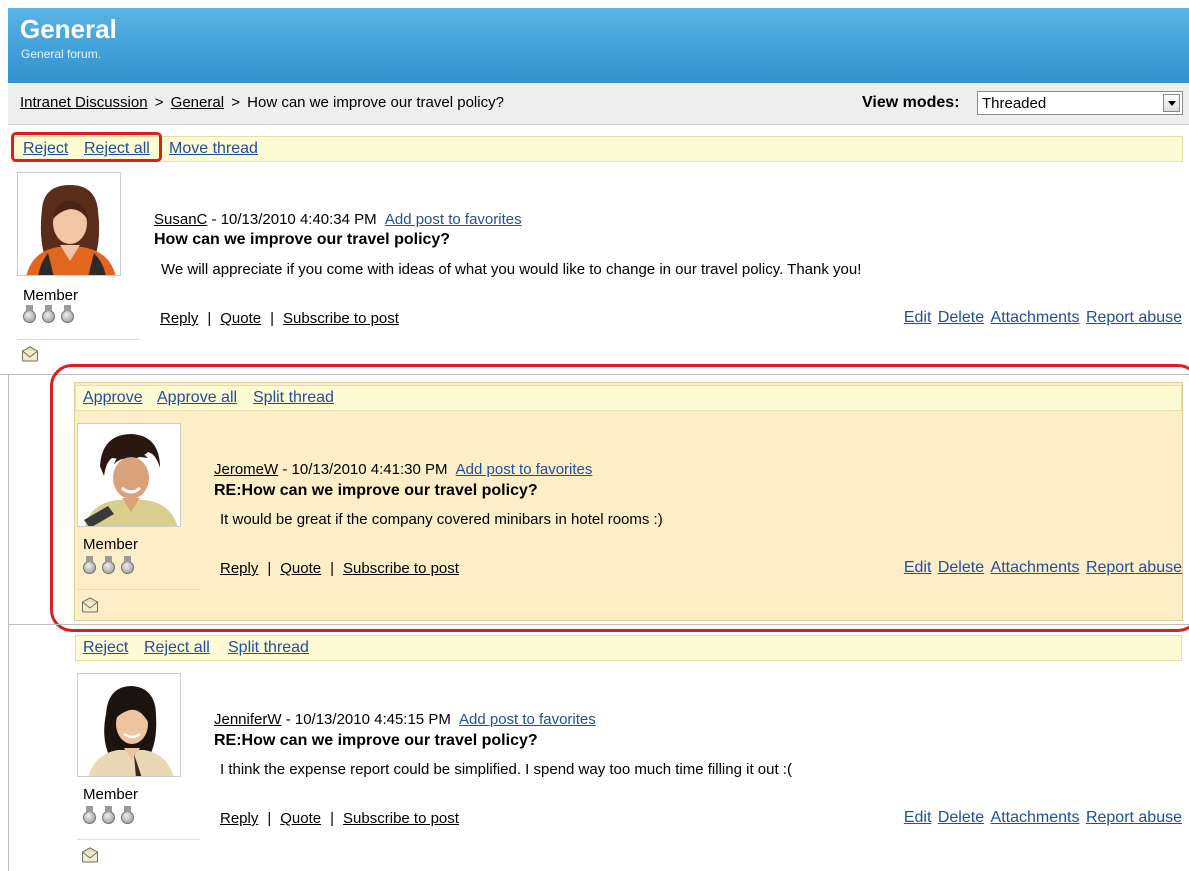  Describe the element at coordinates (248, 719) in the screenshot. I see `post-author-link: JenniferW` at that location.